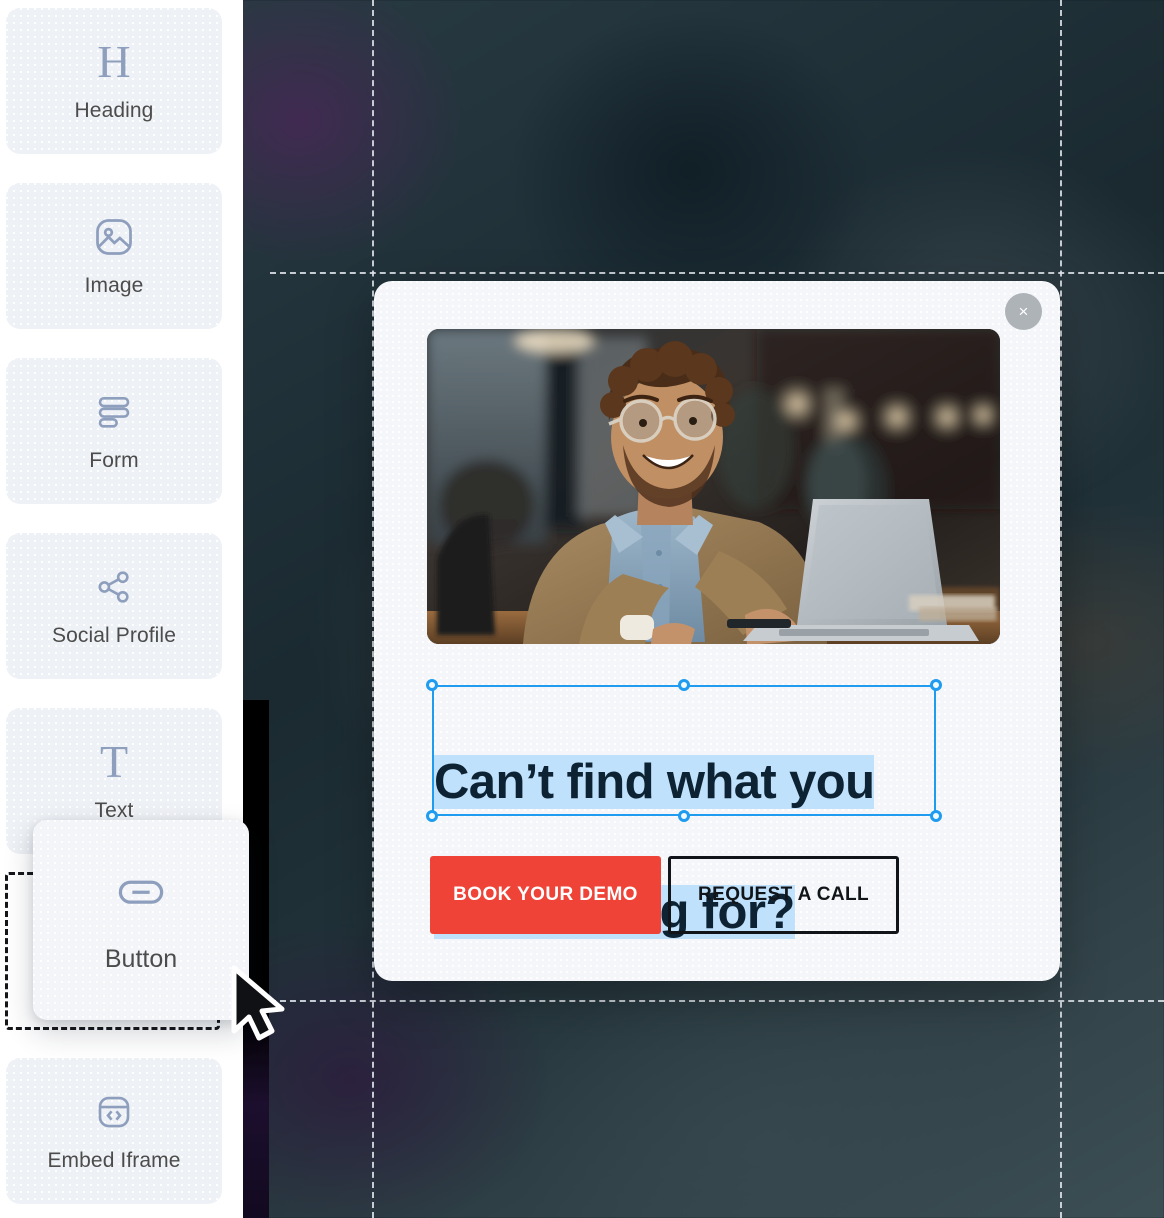  I want to click on resize-handle-top-center, so click(684, 685).